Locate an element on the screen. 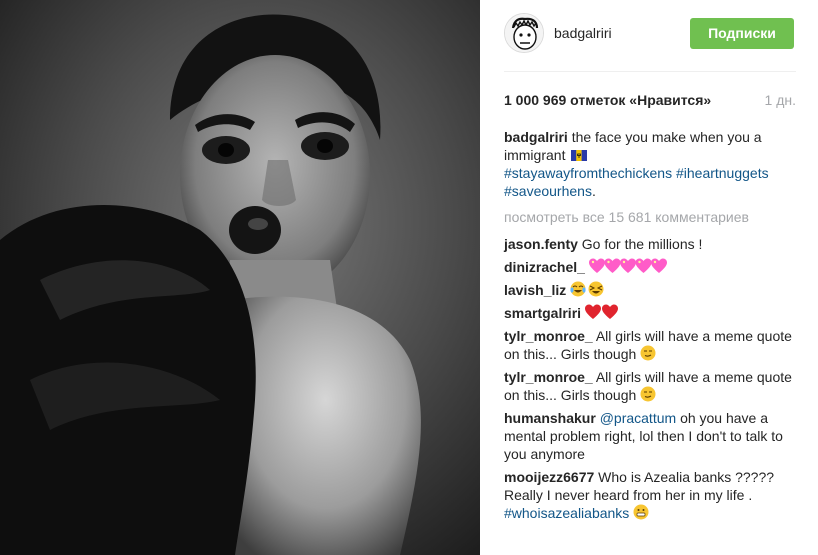 The image size is (818, 555). mention-link: @pracattum is located at coordinates (638, 418).